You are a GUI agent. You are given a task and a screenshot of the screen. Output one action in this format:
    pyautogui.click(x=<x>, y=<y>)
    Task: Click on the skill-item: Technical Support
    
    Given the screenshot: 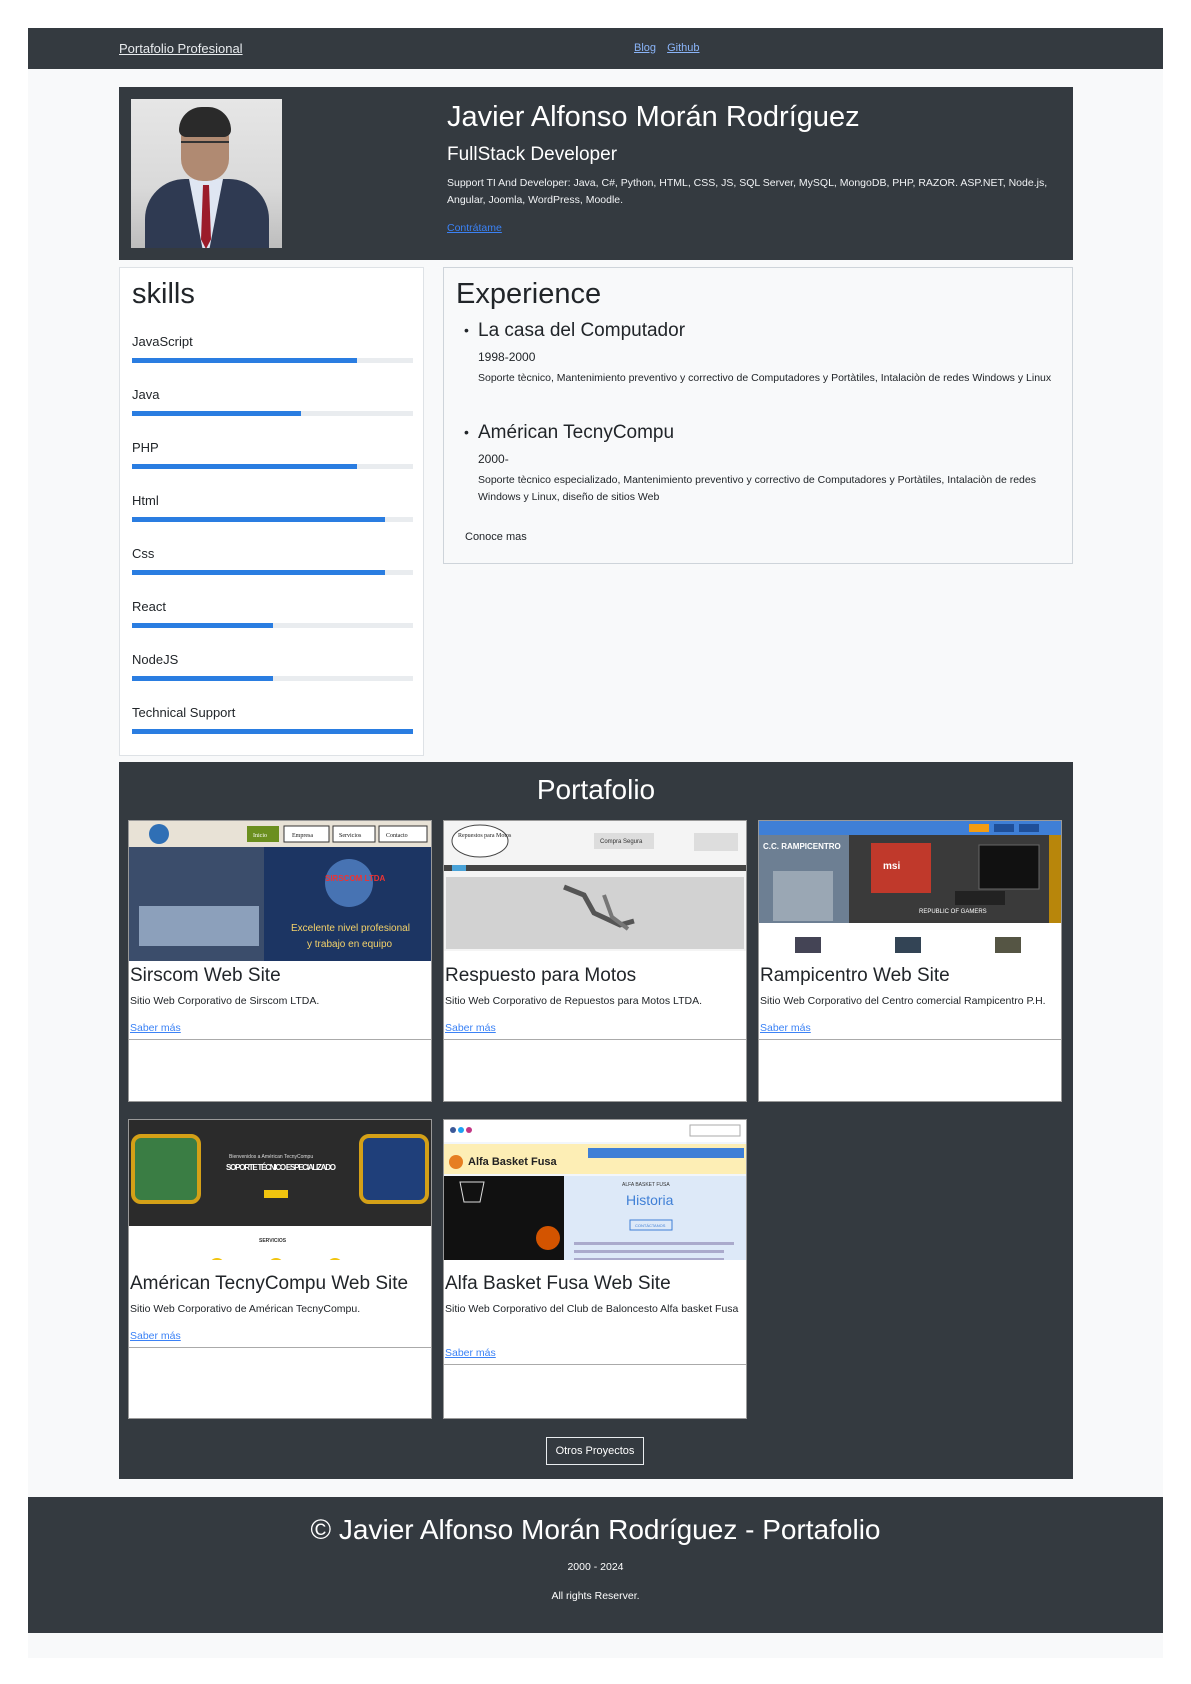 What is the action you would take?
    pyautogui.click(x=272, y=719)
    